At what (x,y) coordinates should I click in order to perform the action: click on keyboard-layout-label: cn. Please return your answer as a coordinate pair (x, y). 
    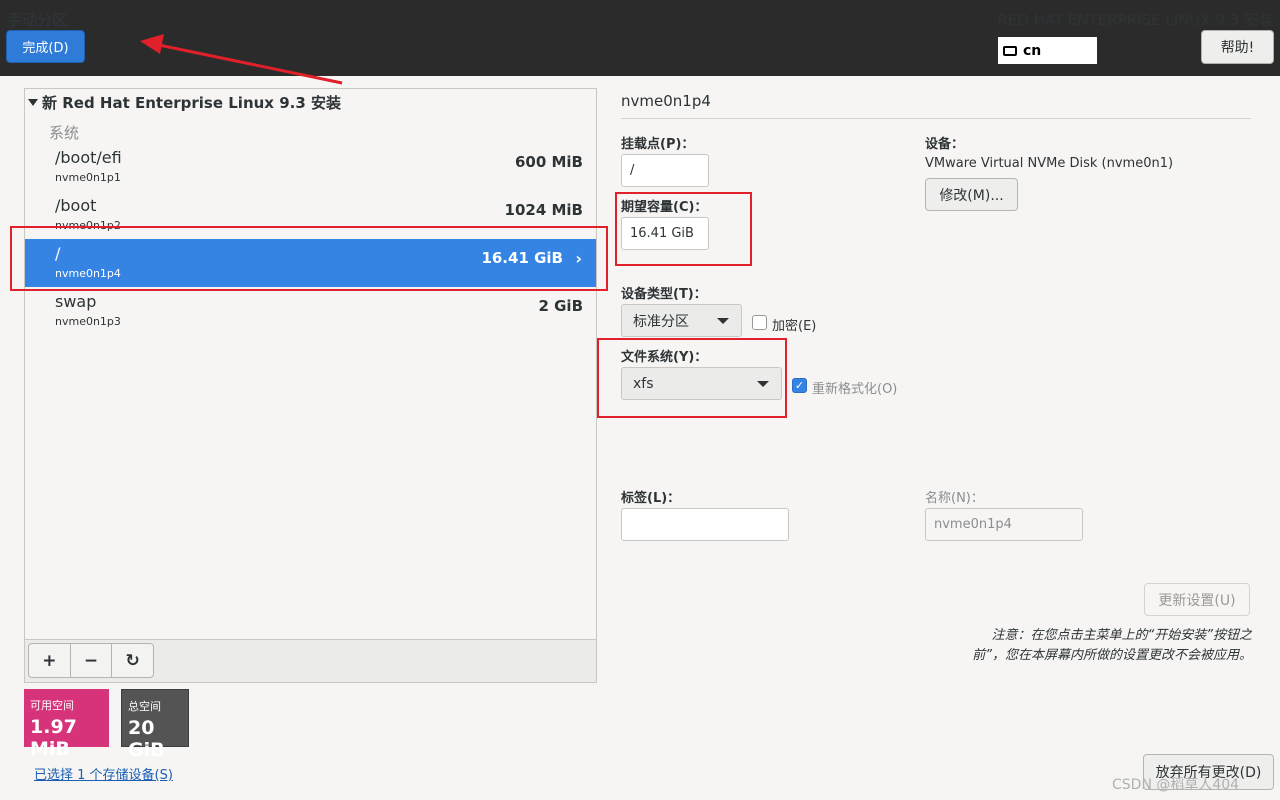
    Looking at the image, I should click on (1032, 50).